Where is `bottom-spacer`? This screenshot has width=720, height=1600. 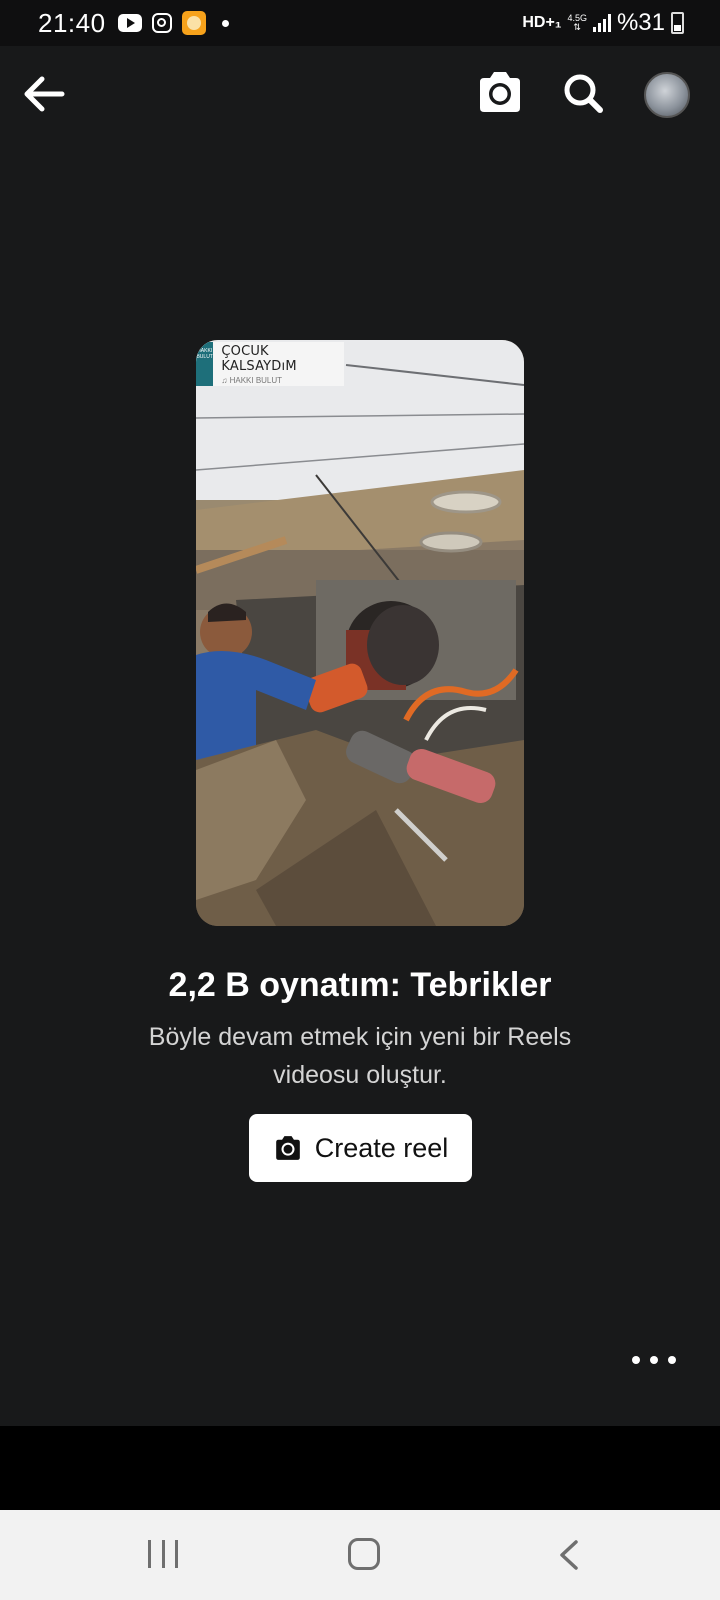
bottom-spacer is located at coordinates (360, 1468).